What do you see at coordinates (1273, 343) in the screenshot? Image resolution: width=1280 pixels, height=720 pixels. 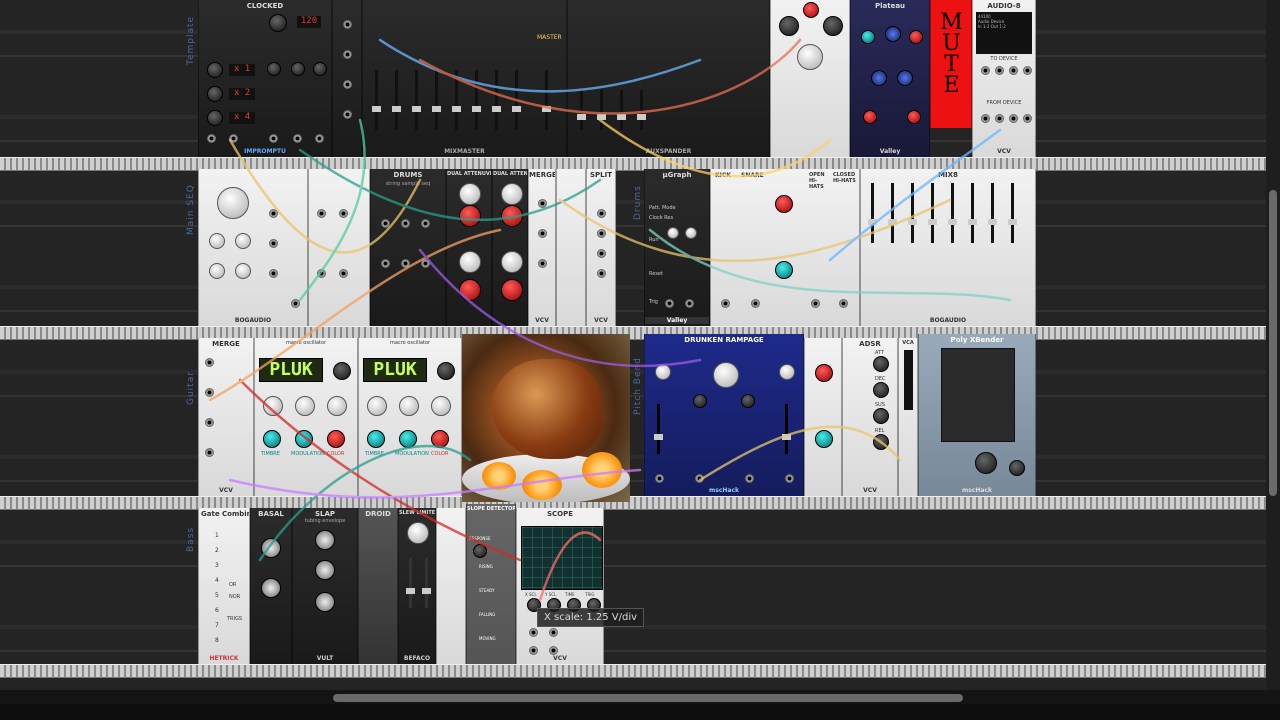 I see `vertical-scrollbar-thumb` at bounding box center [1273, 343].